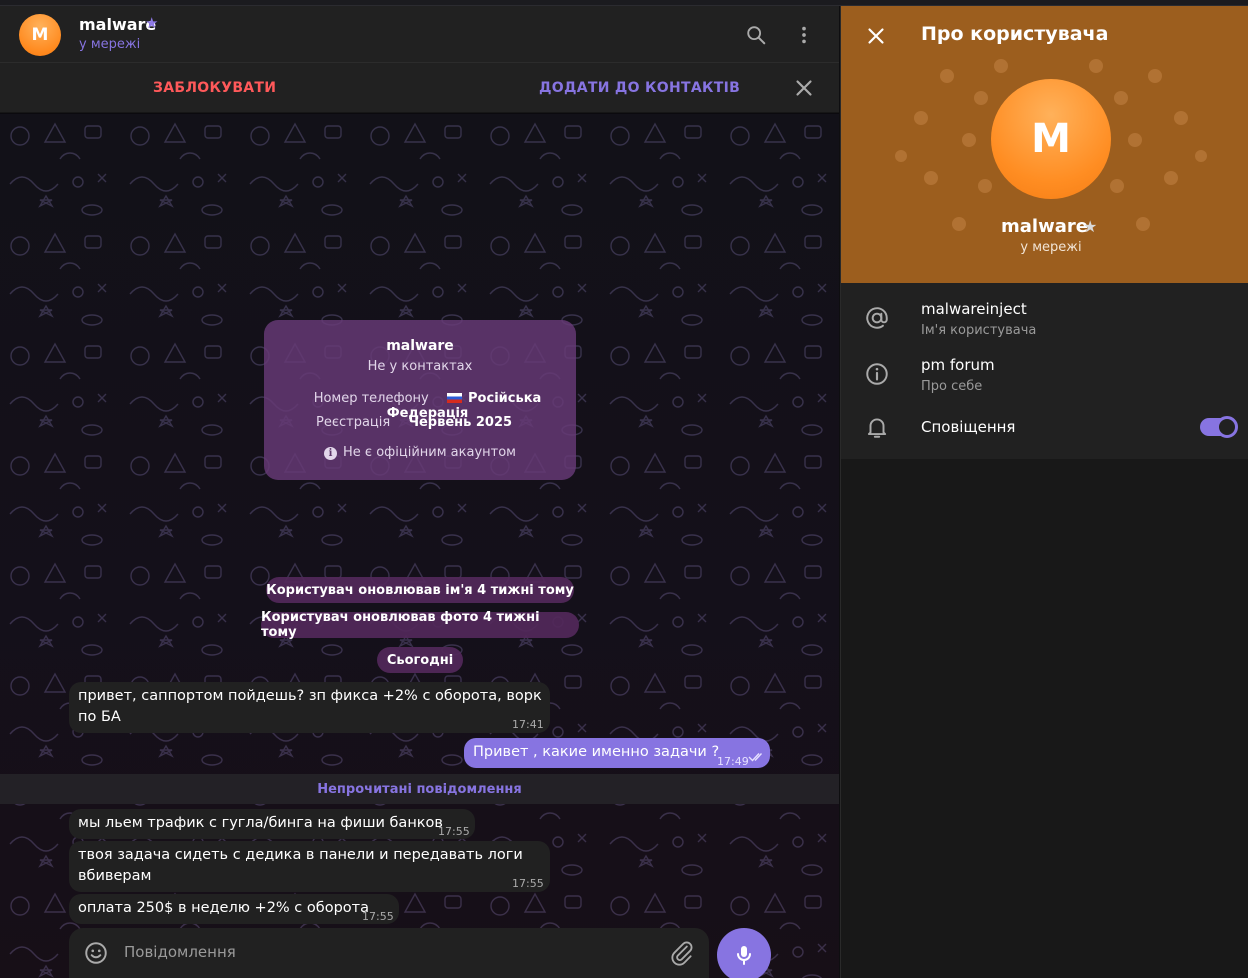 The width and height of the screenshot is (1248, 978). I want to click on profile-panel-title: Про користувача, so click(1015, 34).